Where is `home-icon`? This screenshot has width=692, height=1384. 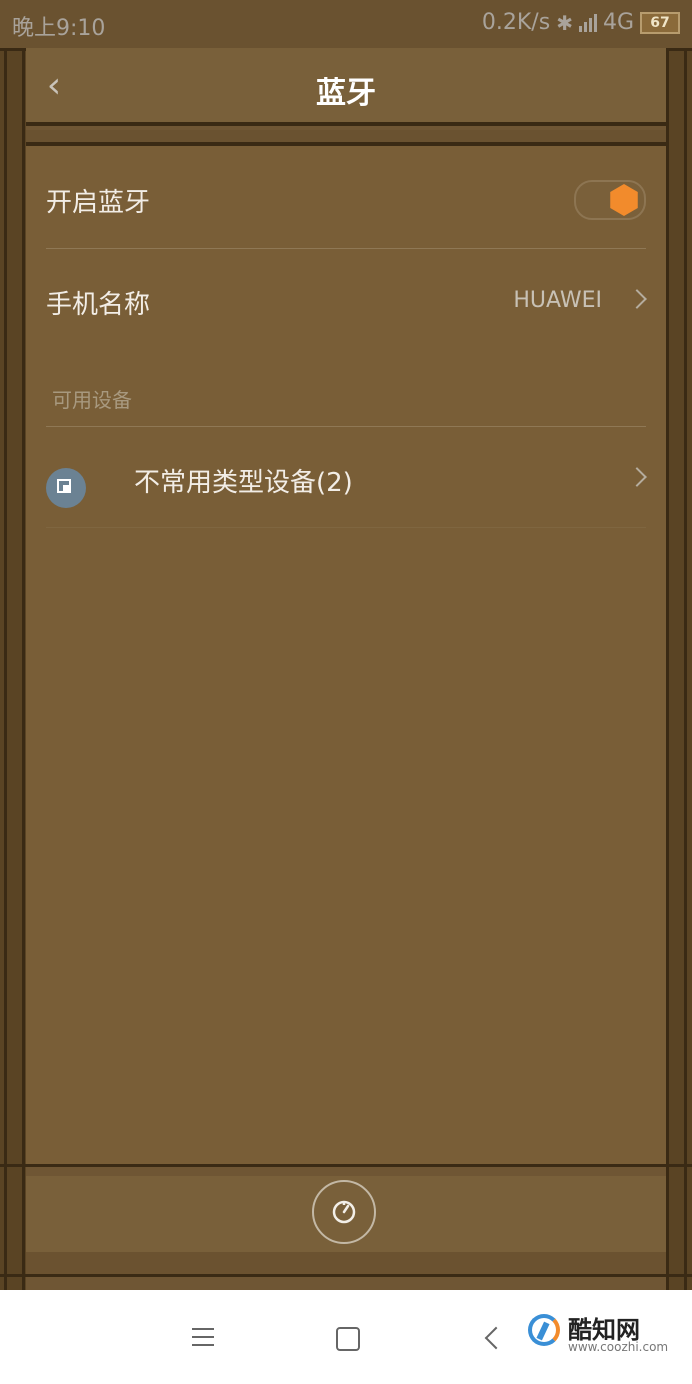
home-icon is located at coordinates (348, 1339).